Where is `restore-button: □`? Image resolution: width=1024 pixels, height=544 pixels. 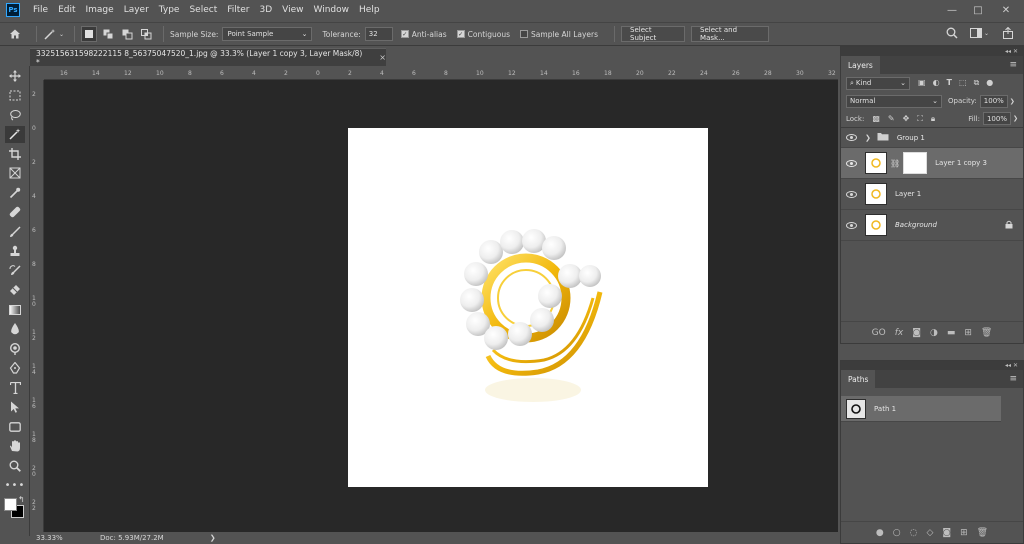
restore-button: □ is located at coordinates (978, 10).